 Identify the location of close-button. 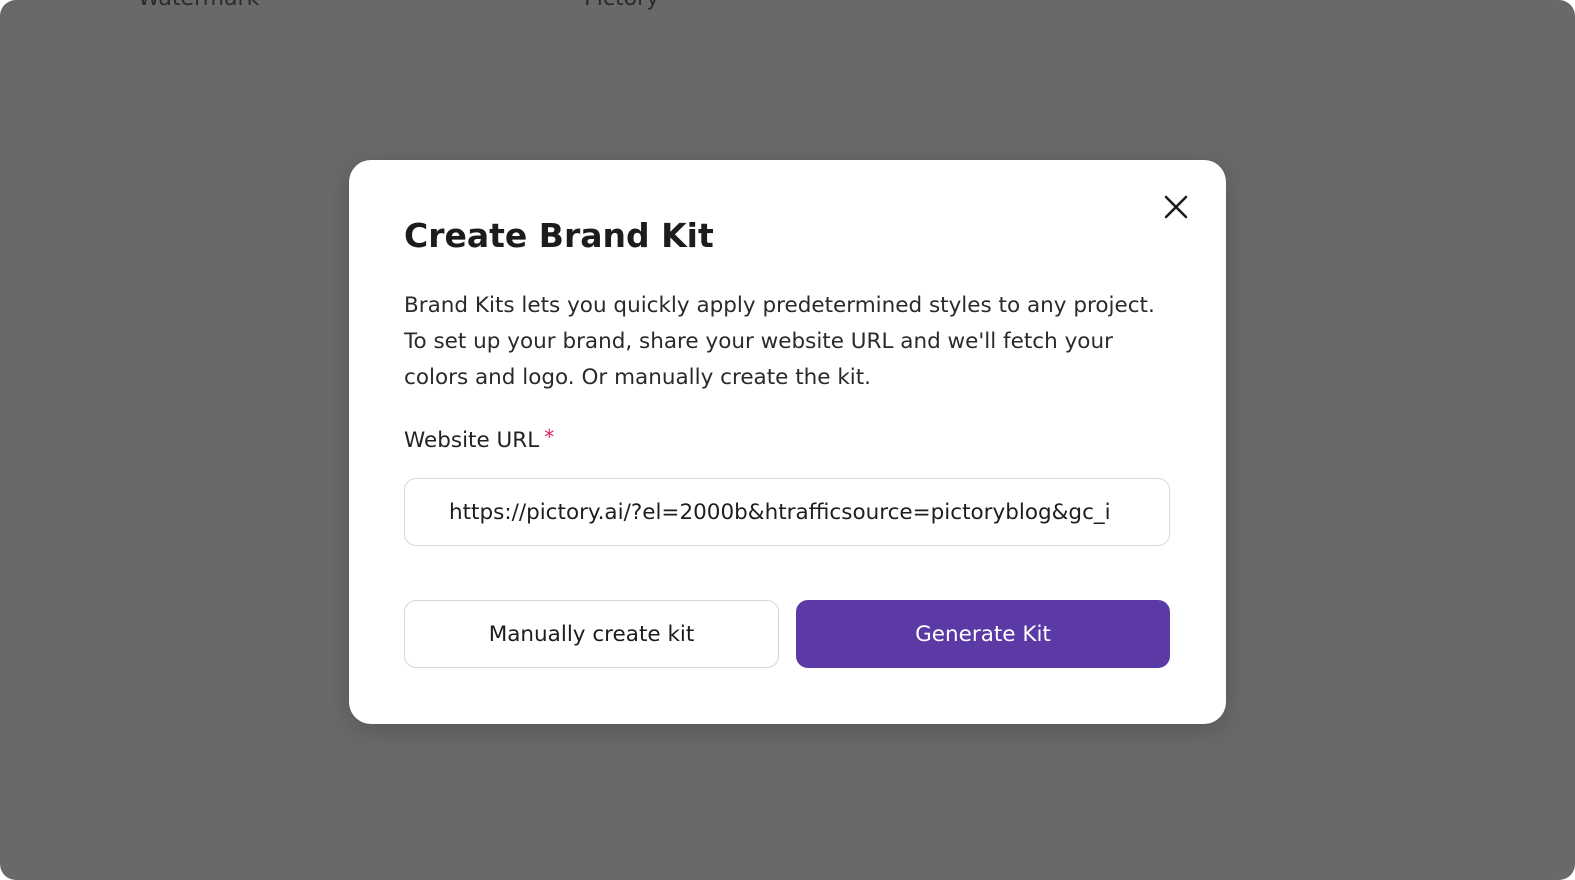
(1176, 207).